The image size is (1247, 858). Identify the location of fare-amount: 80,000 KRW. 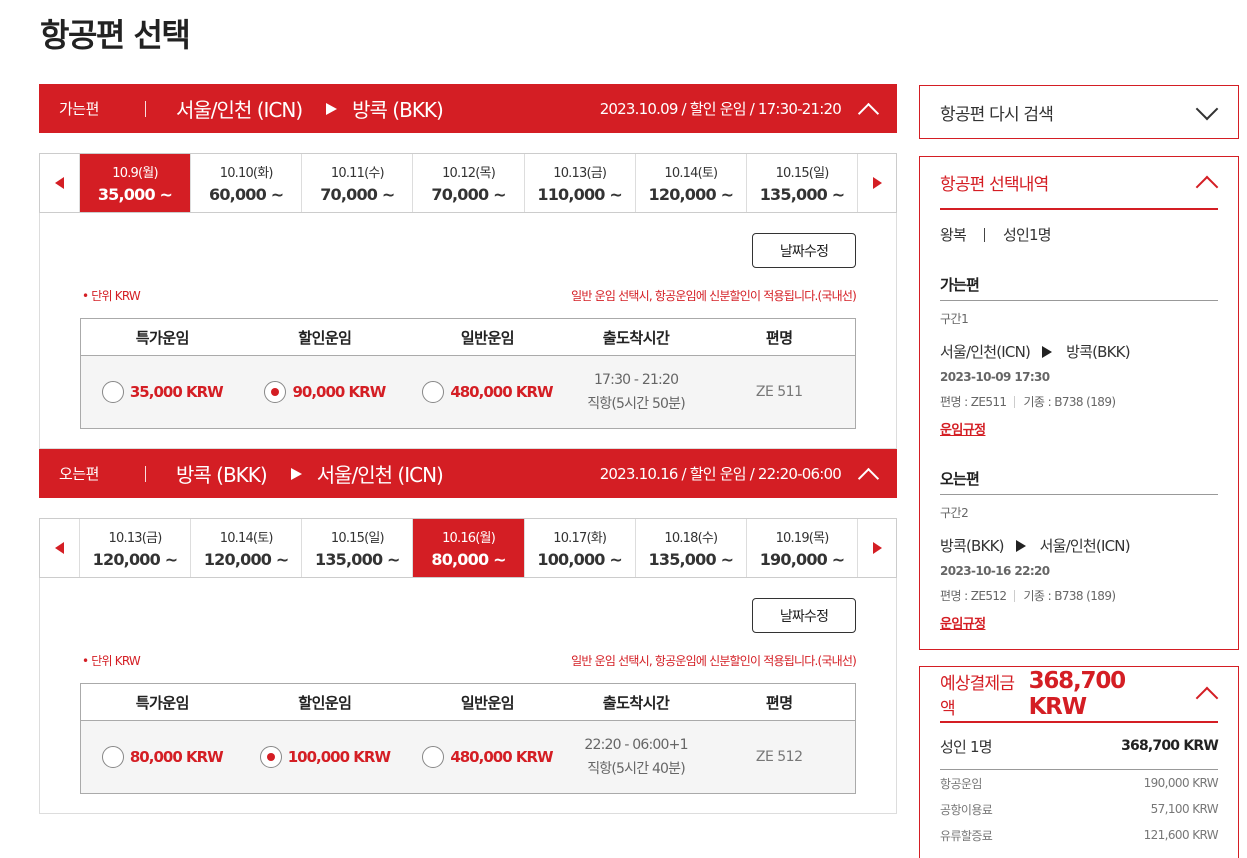
(176, 757).